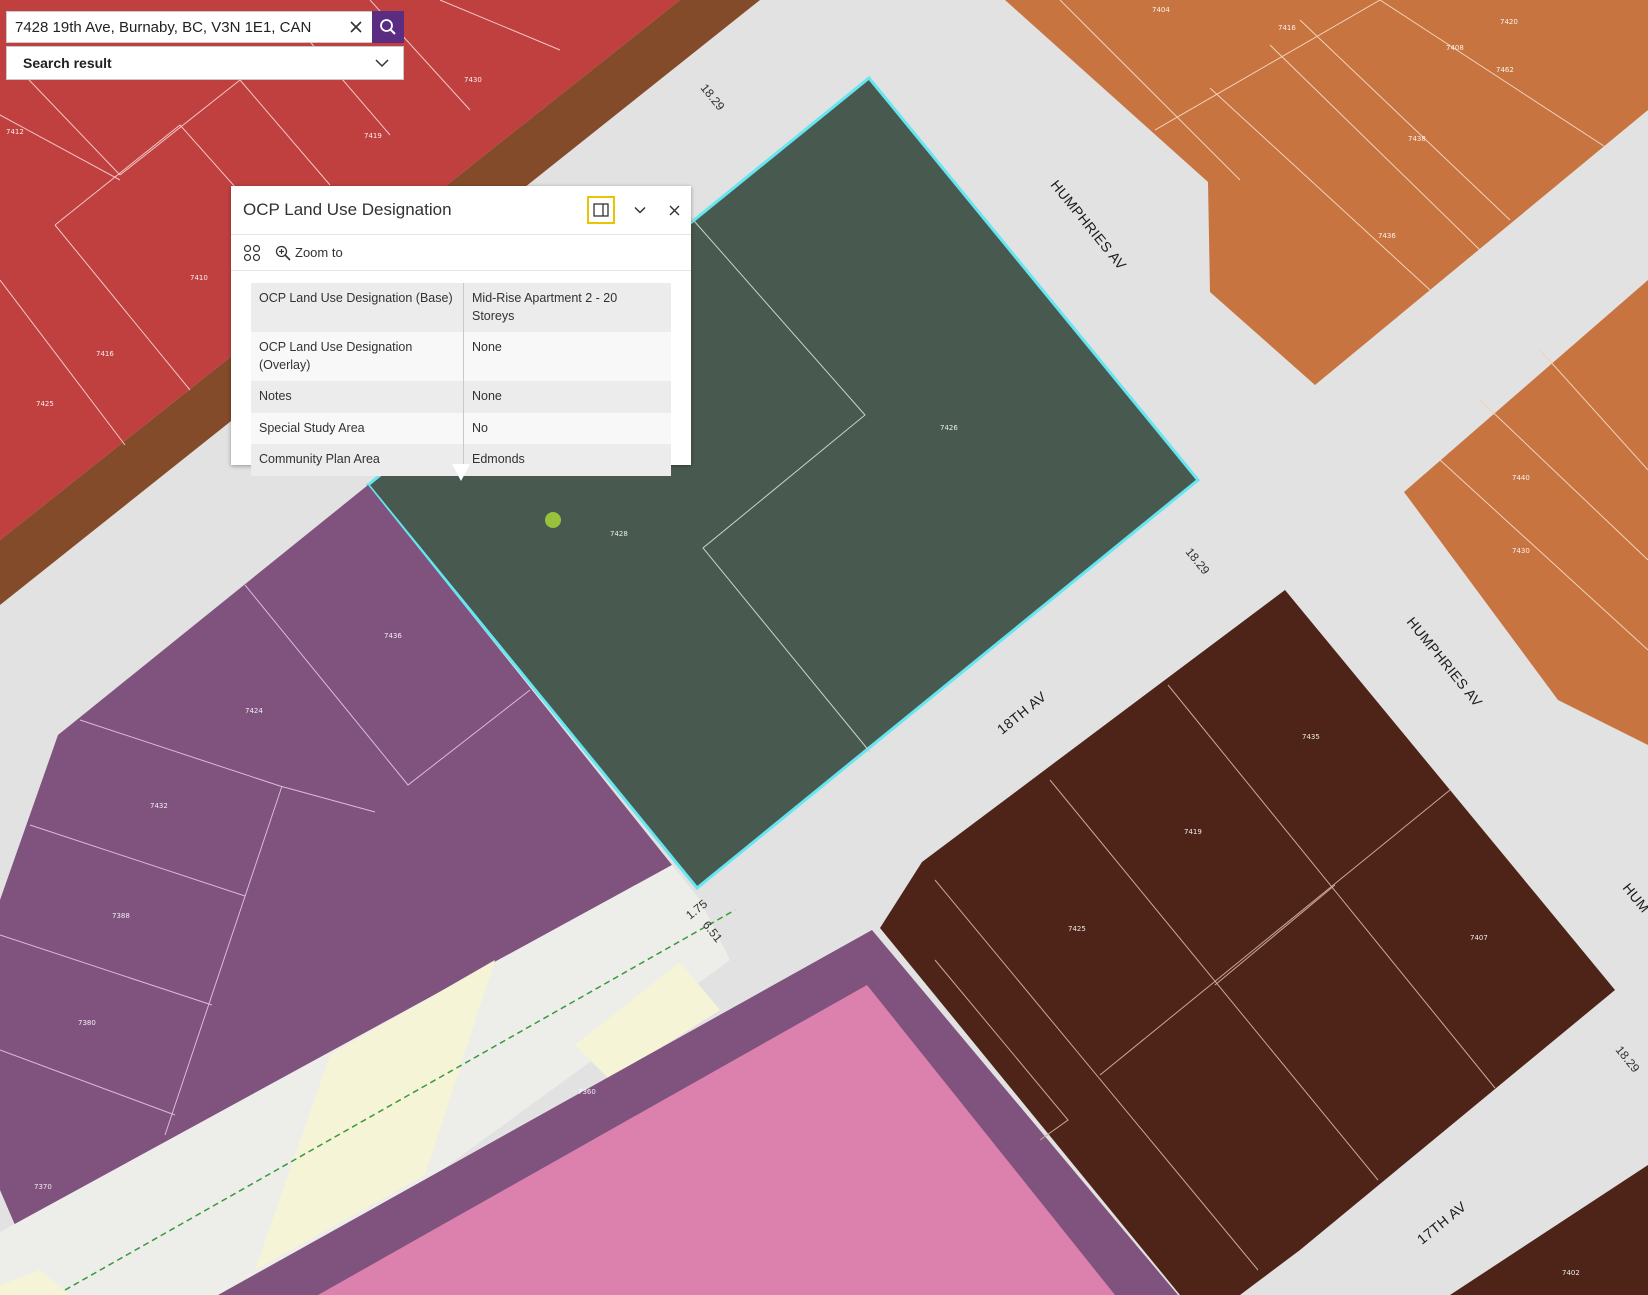 Image resolution: width=1648 pixels, height=1295 pixels. Describe the element at coordinates (357, 428) in the screenshot. I see `attribute-key: Special Study Area` at that location.